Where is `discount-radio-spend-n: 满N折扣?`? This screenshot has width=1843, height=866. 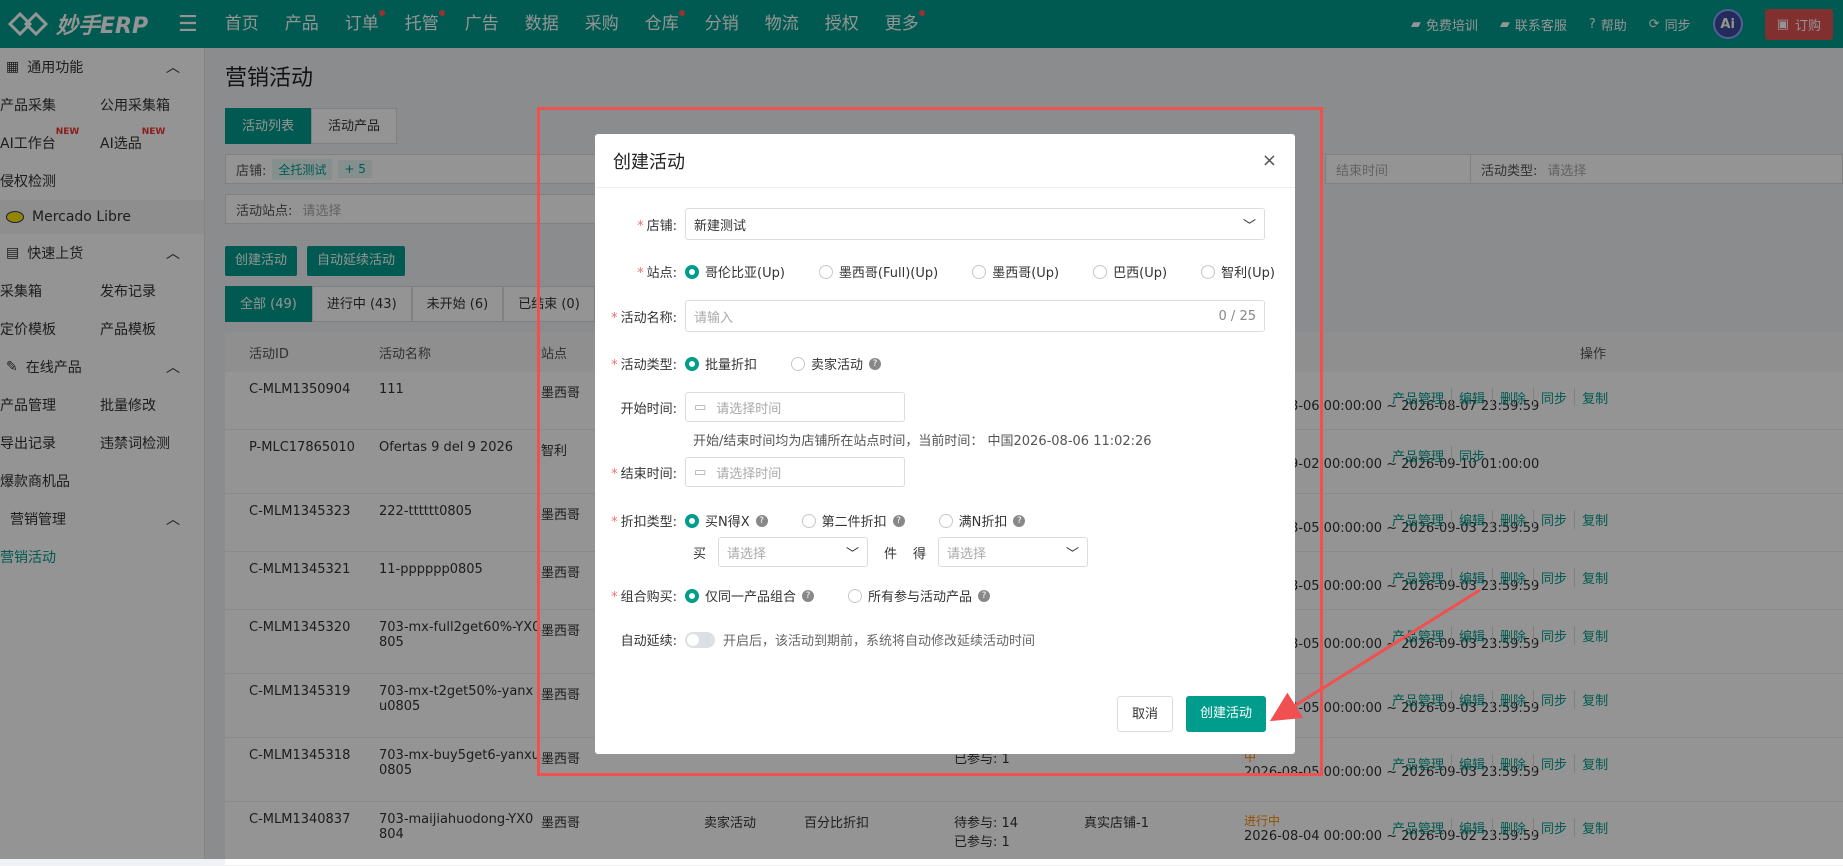 discount-radio-spend-n: 满N折扣? is located at coordinates (982, 520).